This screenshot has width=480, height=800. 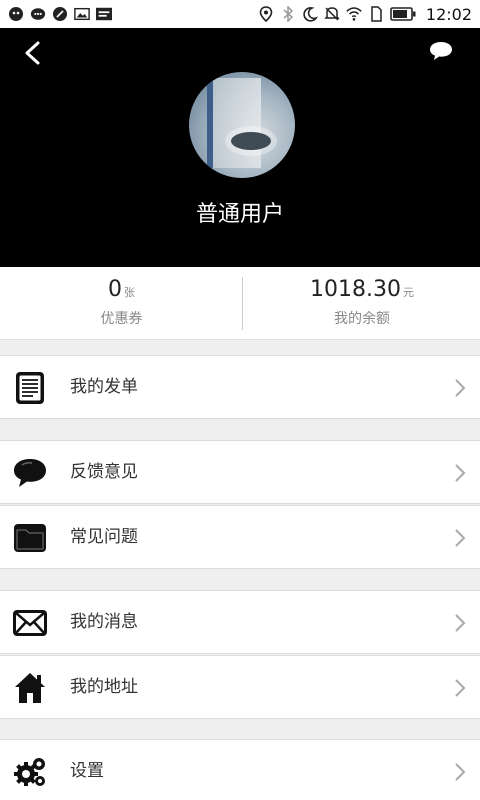 What do you see at coordinates (104, 622) in the screenshot?
I see `menu-label: 我的消息` at bounding box center [104, 622].